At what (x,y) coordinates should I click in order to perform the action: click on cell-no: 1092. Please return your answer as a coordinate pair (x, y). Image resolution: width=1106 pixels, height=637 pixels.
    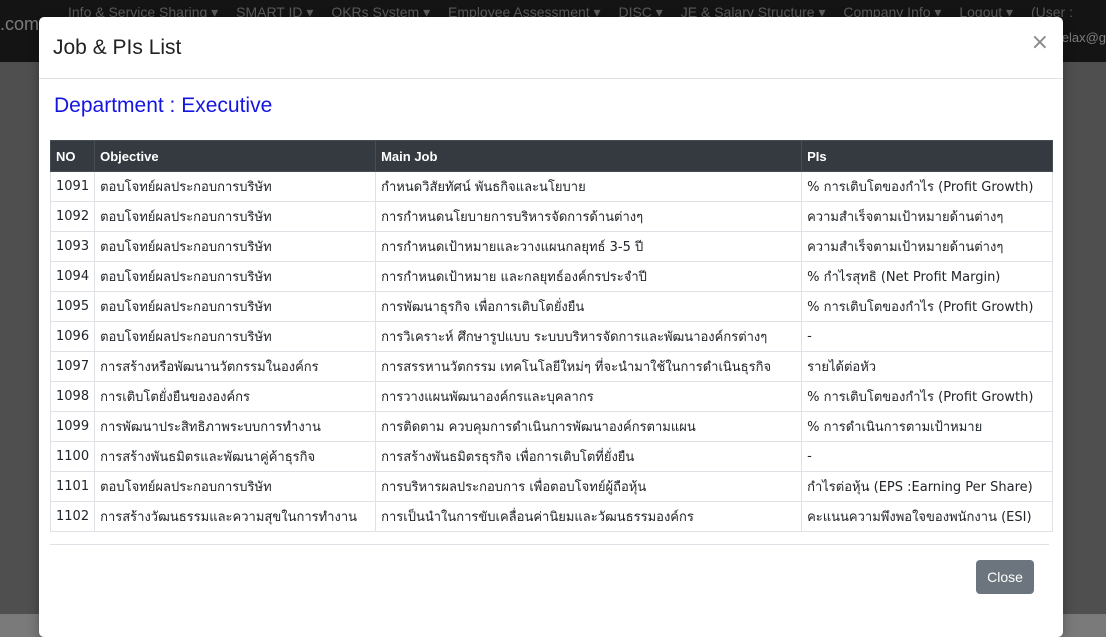
    Looking at the image, I should click on (72, 216).